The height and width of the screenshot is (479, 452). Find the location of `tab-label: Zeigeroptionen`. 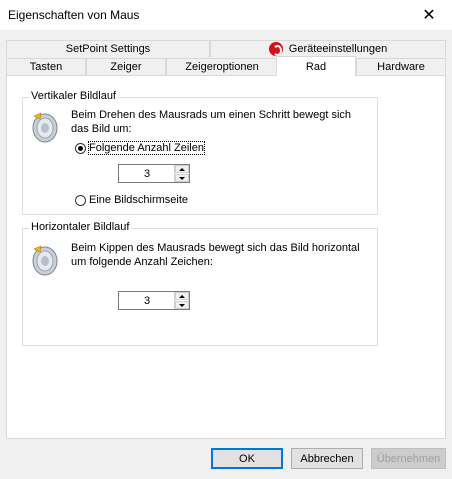

tab-label: Zeigeroptionen is located at coordinates (222, 67).